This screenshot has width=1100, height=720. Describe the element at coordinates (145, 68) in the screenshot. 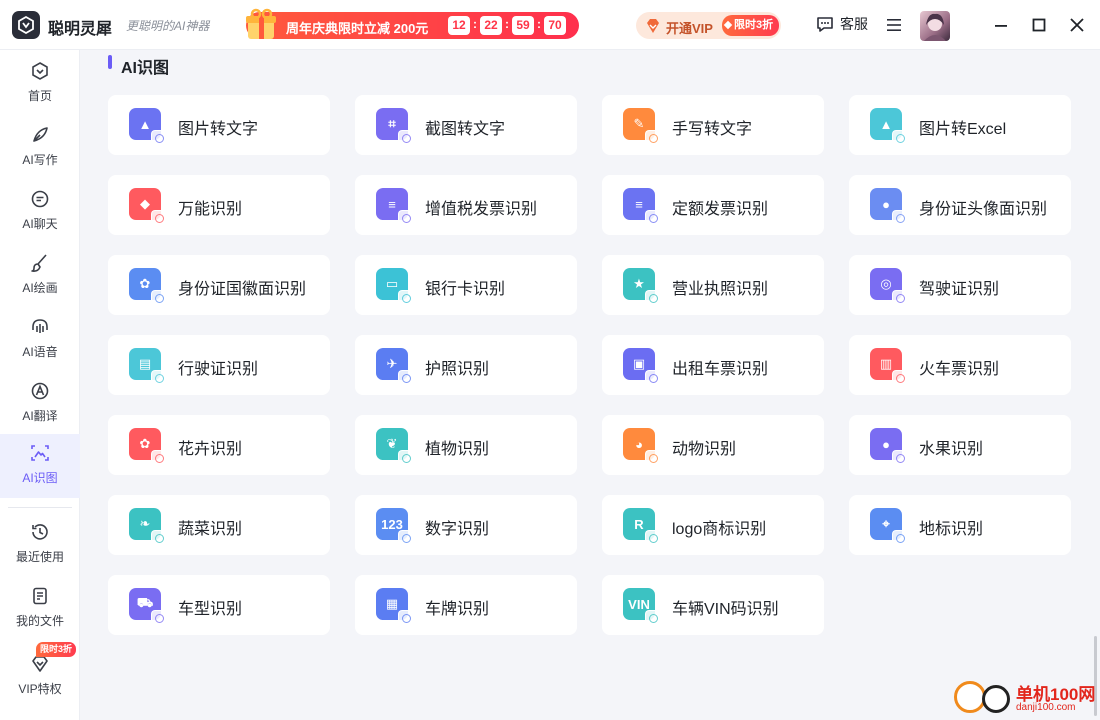

I see `section-title: AI识图` at that location.